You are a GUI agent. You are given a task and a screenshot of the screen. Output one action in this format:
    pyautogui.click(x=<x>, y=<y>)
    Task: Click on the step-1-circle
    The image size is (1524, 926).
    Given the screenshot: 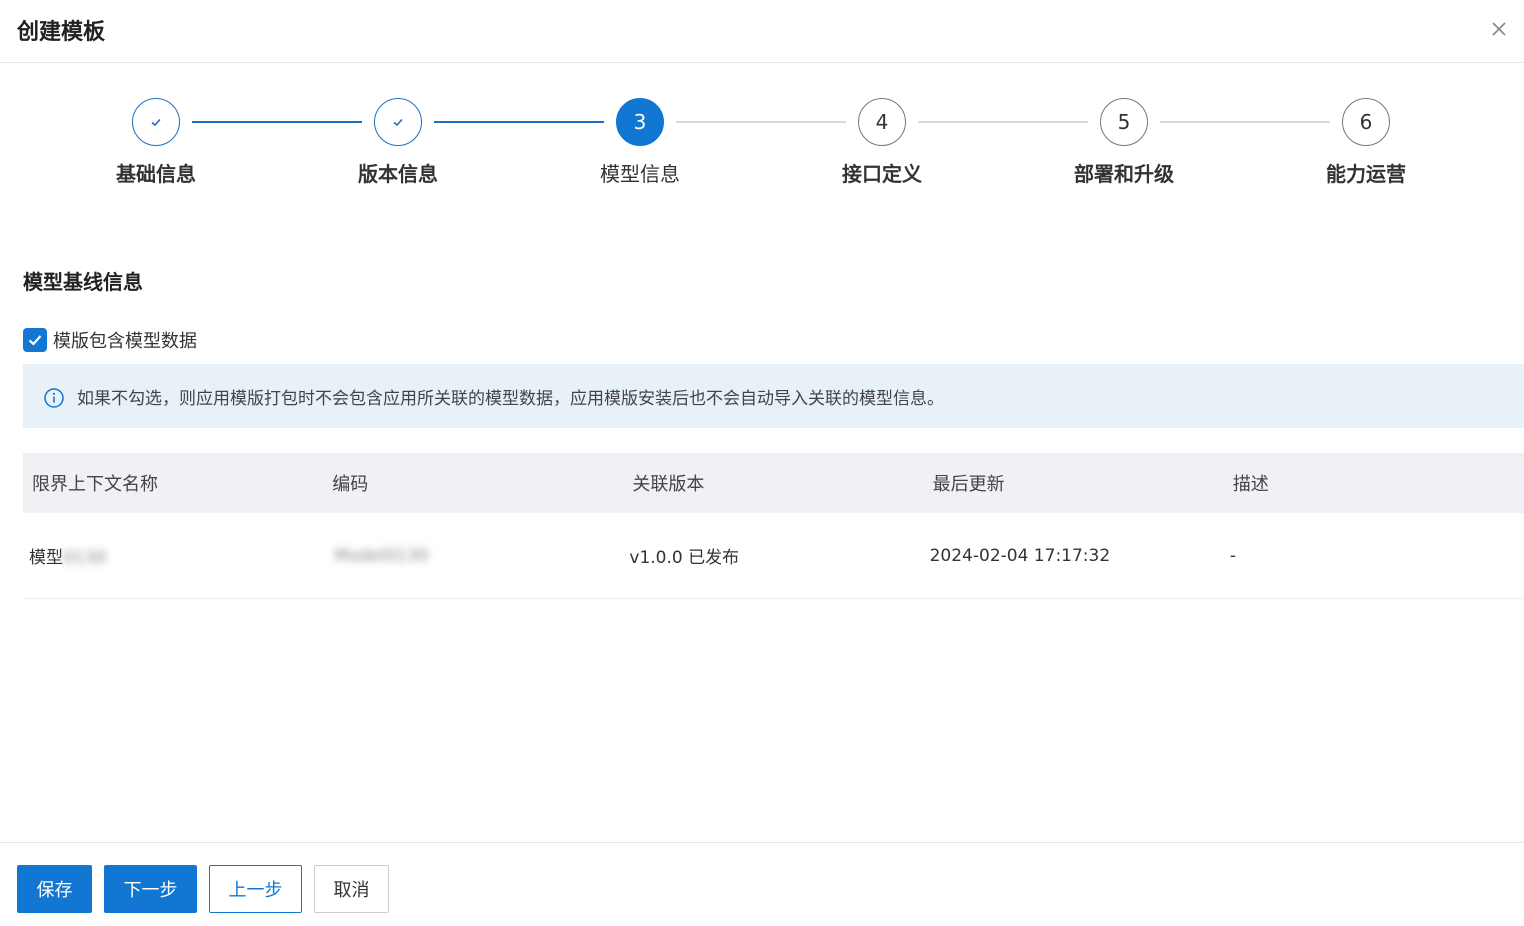 What is the action you would take?
    pyautogui.click(x=156, y=122)
    